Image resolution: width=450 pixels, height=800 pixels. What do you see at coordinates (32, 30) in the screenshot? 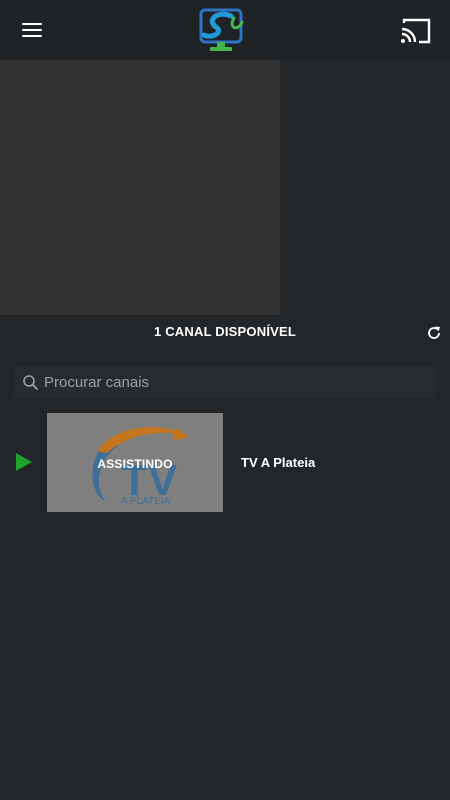
I see `menu-button` at bounding box center [32, 30].